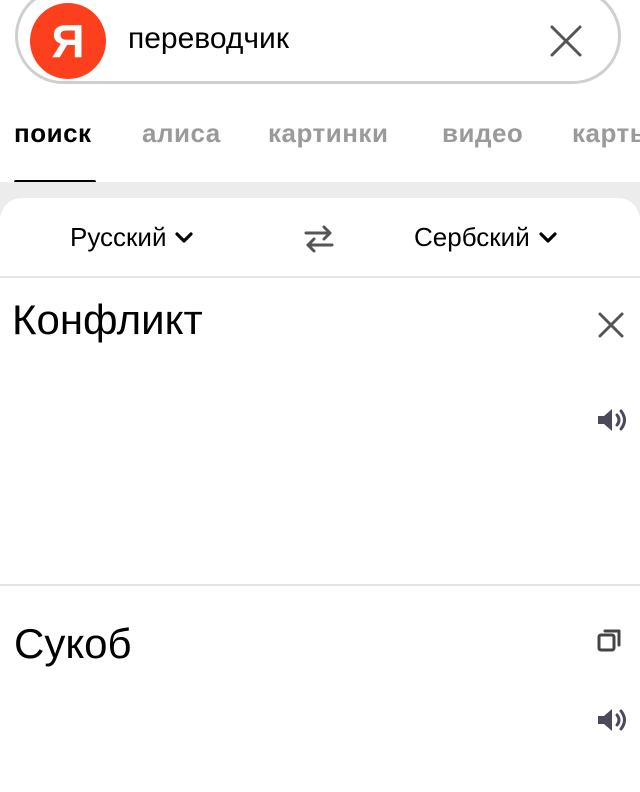 The height and width of the screenshot is (792, 640). I want to click on source-language-label: Русский, so click(118, 237).